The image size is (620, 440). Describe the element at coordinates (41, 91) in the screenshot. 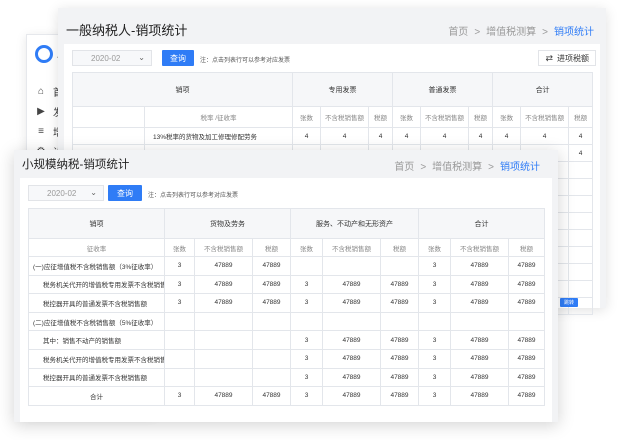

I see `home-icon: ⌂` at that location.